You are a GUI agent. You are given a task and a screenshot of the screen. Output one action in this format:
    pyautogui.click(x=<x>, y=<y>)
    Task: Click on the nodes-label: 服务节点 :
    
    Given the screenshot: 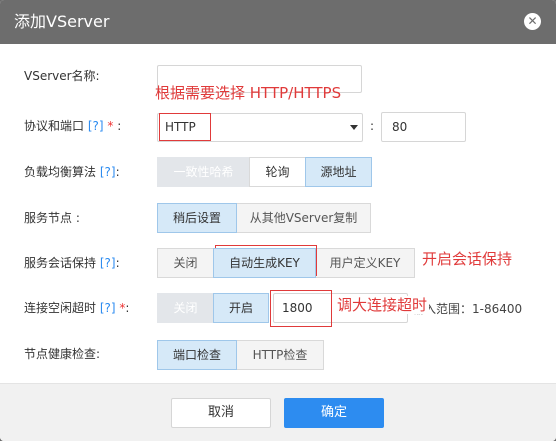 What is the action you would take?
    pyautogui.click(x=52, y=218)
    